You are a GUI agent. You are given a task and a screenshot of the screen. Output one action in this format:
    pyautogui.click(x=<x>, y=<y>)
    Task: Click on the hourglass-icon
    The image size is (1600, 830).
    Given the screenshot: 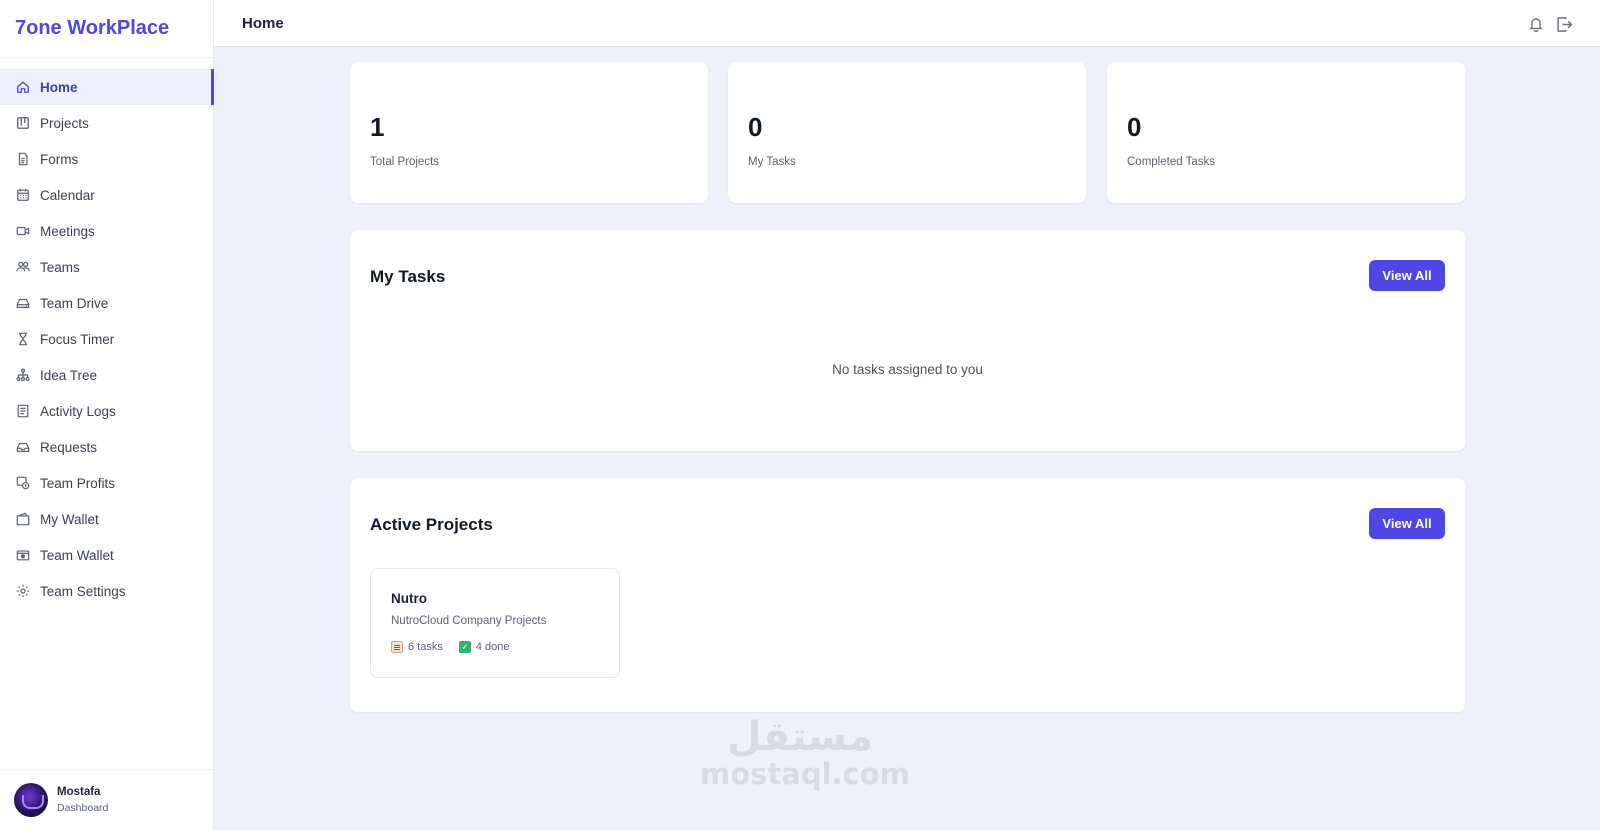 What is the action you would take?
    pyautogui.click(x=23, y=339)
    